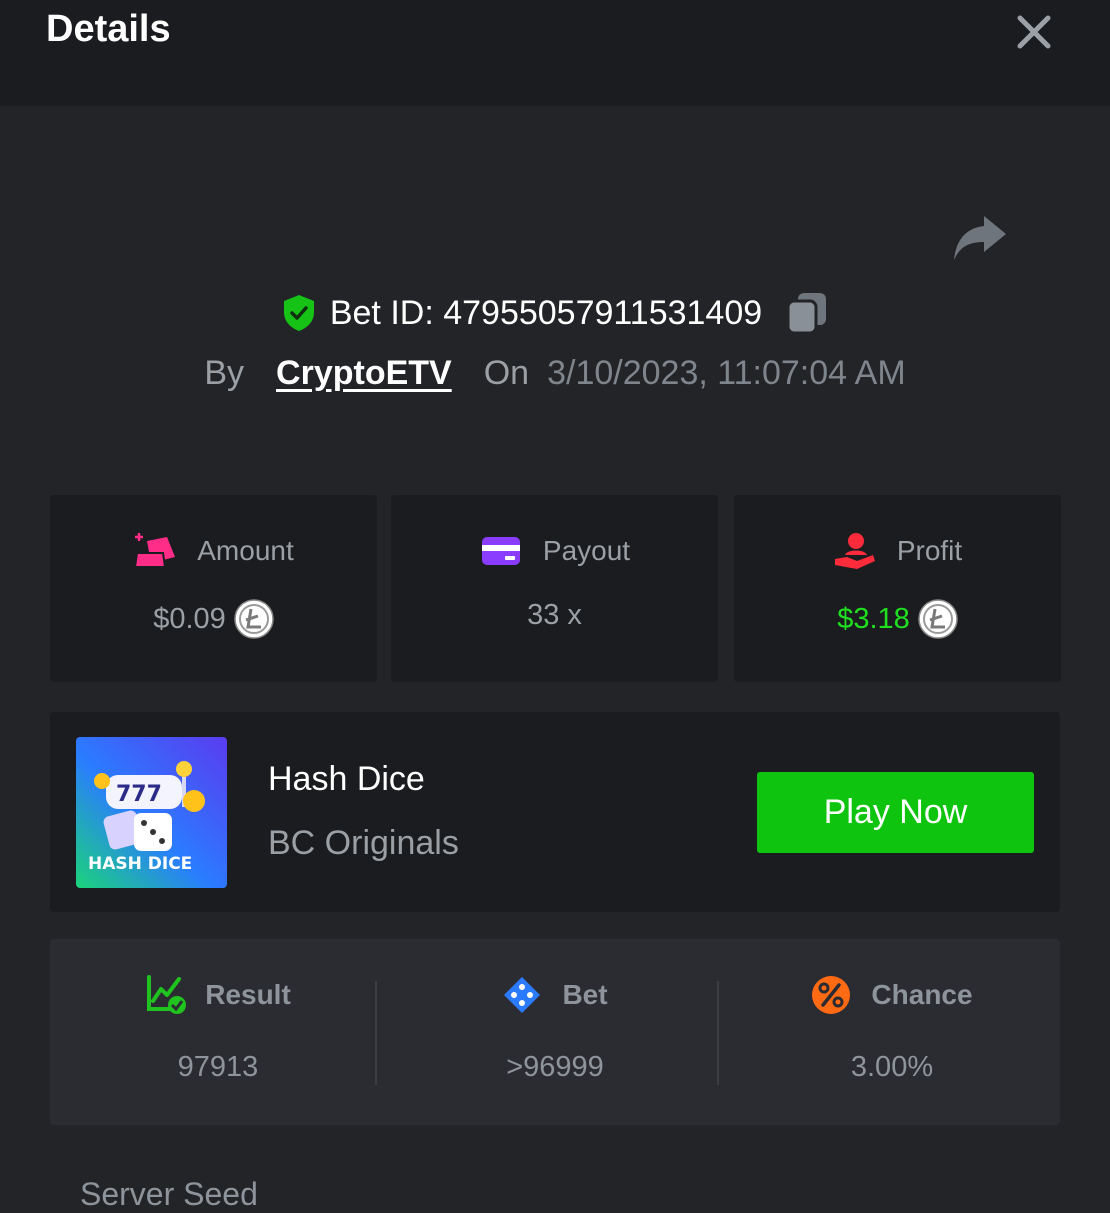  What do you see at coordinates (873, 618) in the screenshot?
I see `profit-value: $3.18` at bounding box center [873, 618].